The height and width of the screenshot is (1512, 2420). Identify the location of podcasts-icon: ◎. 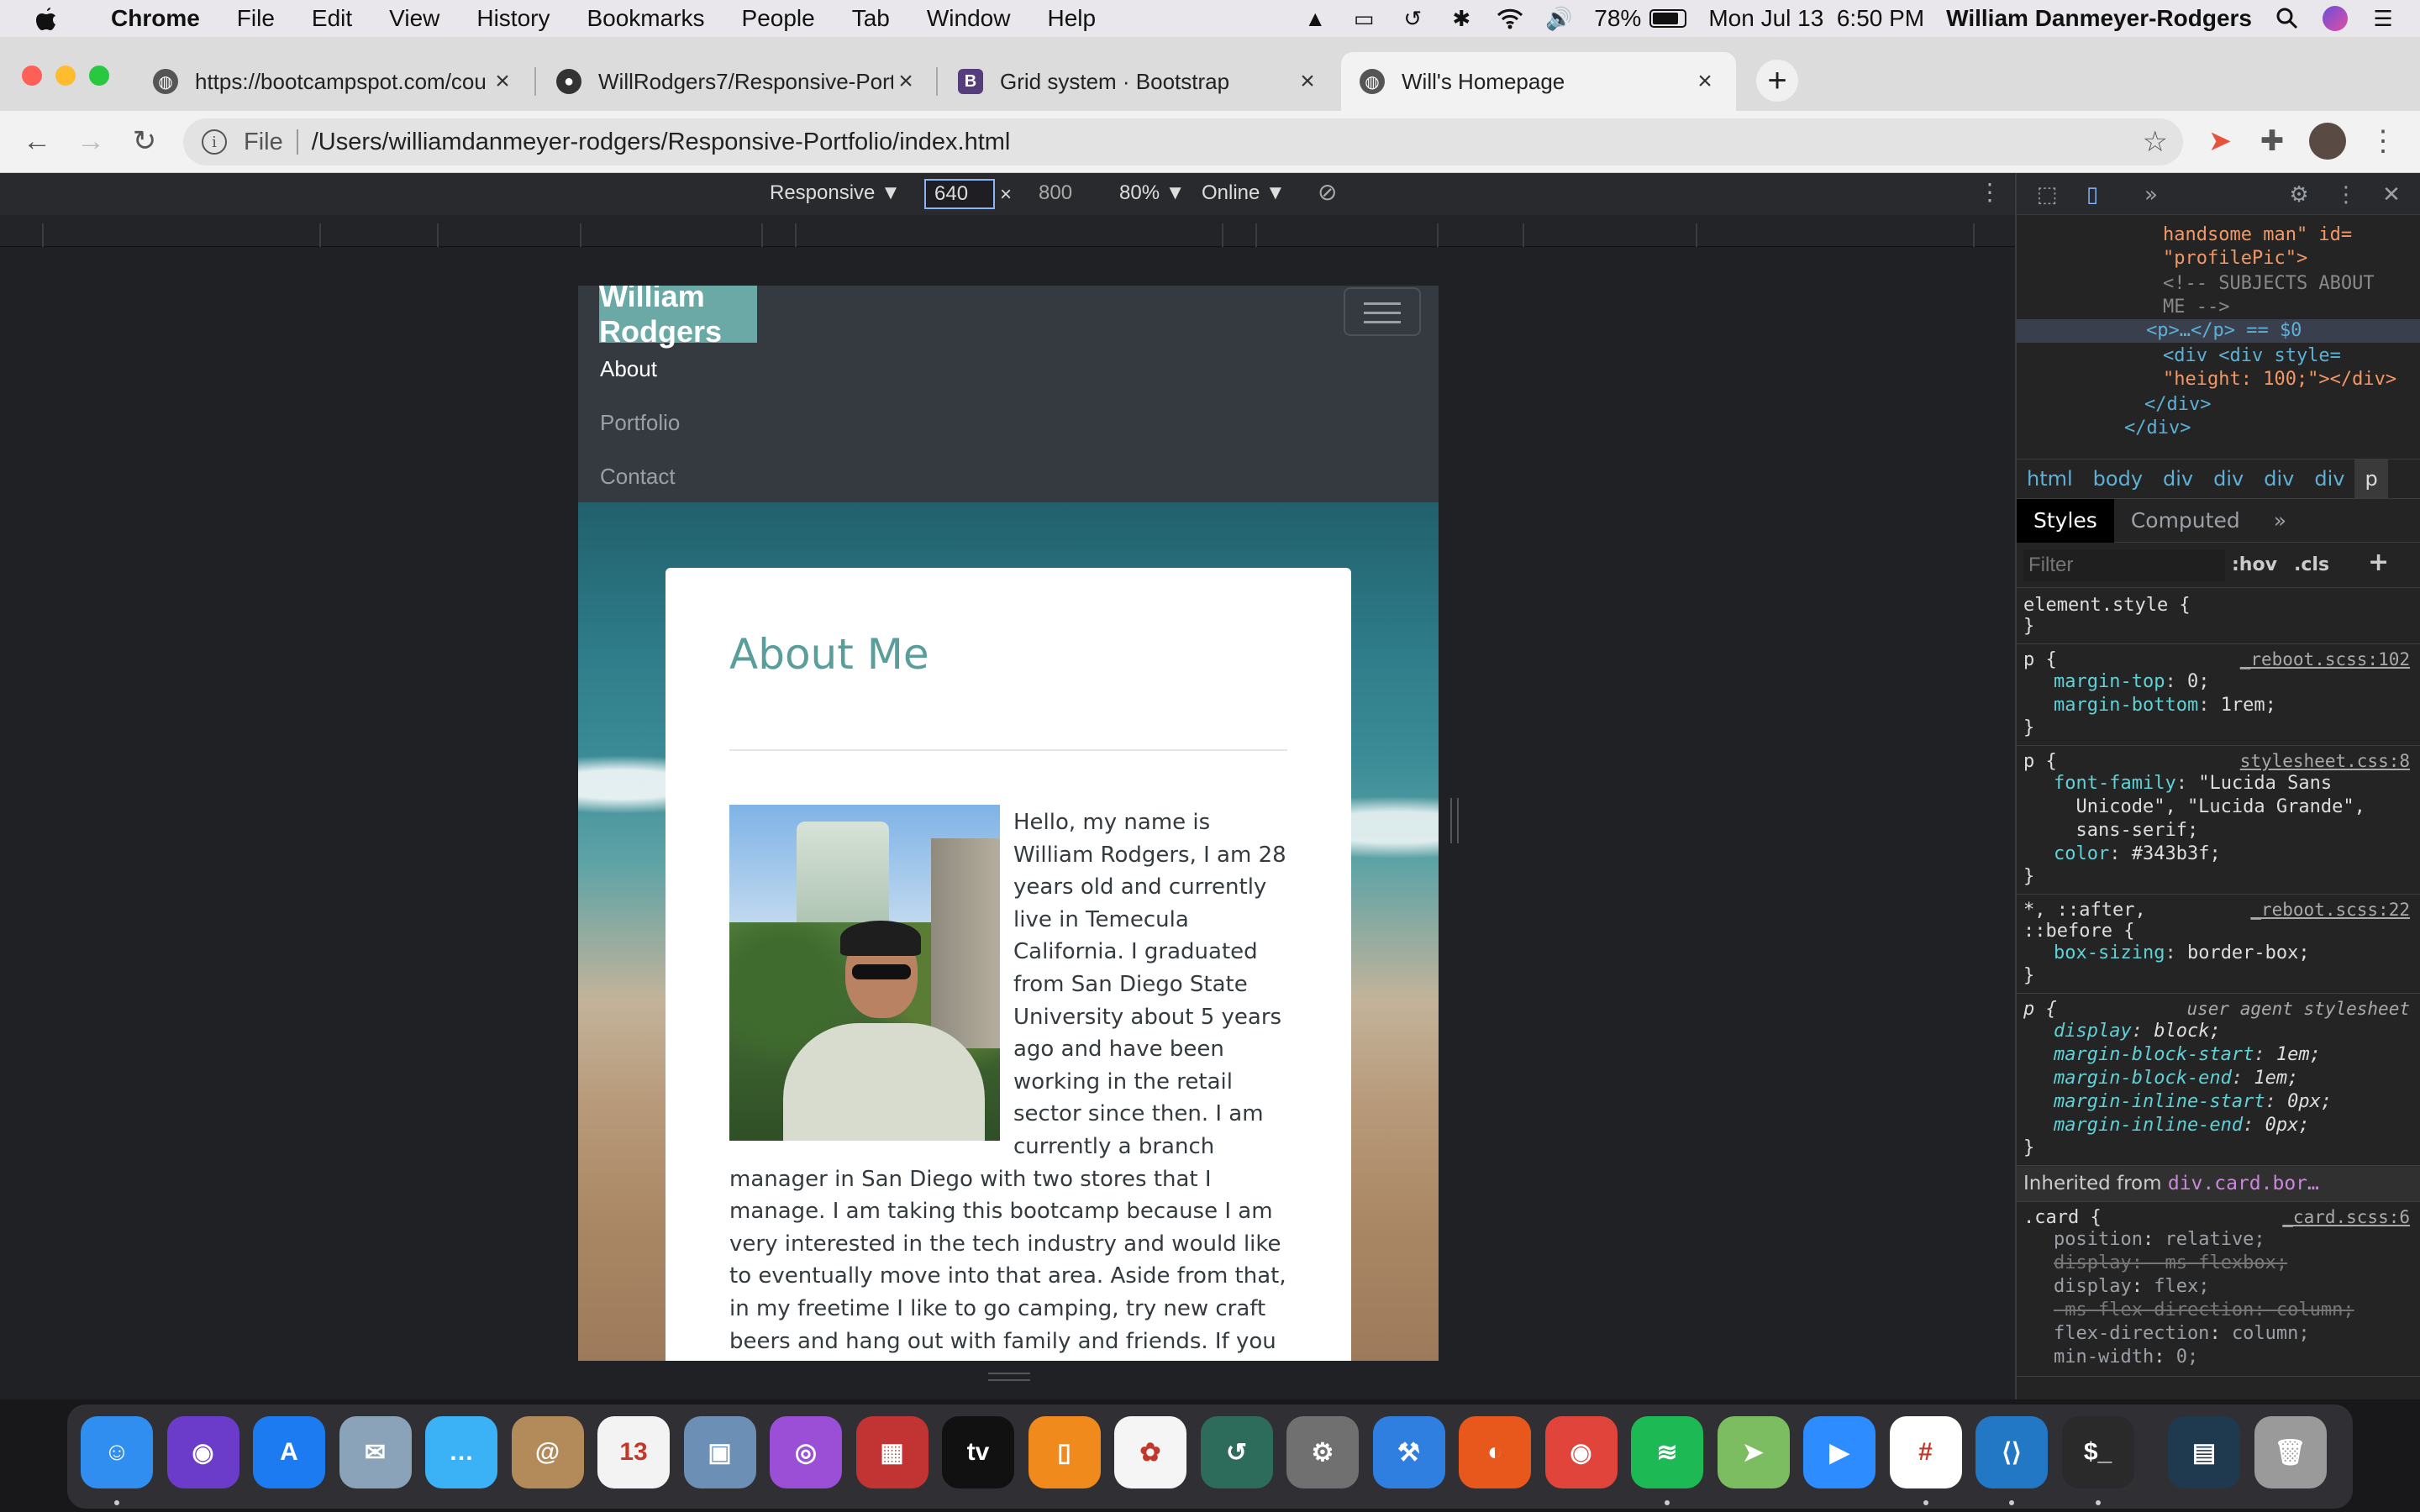
(806, 1452).